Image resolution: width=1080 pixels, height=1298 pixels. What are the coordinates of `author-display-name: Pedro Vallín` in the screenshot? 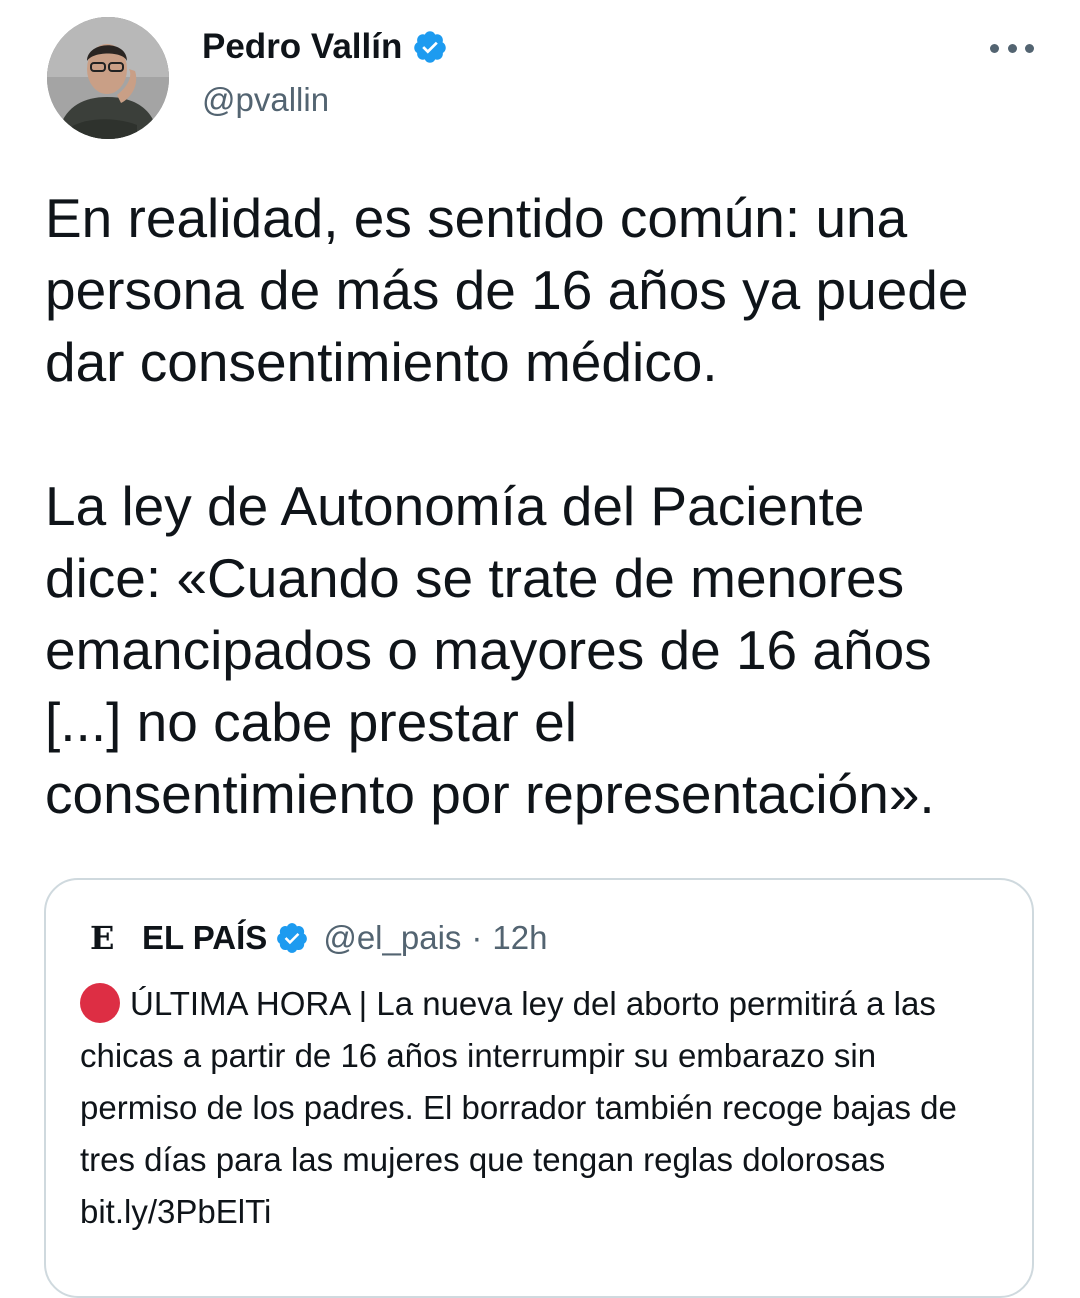 It's located at (302, 47).